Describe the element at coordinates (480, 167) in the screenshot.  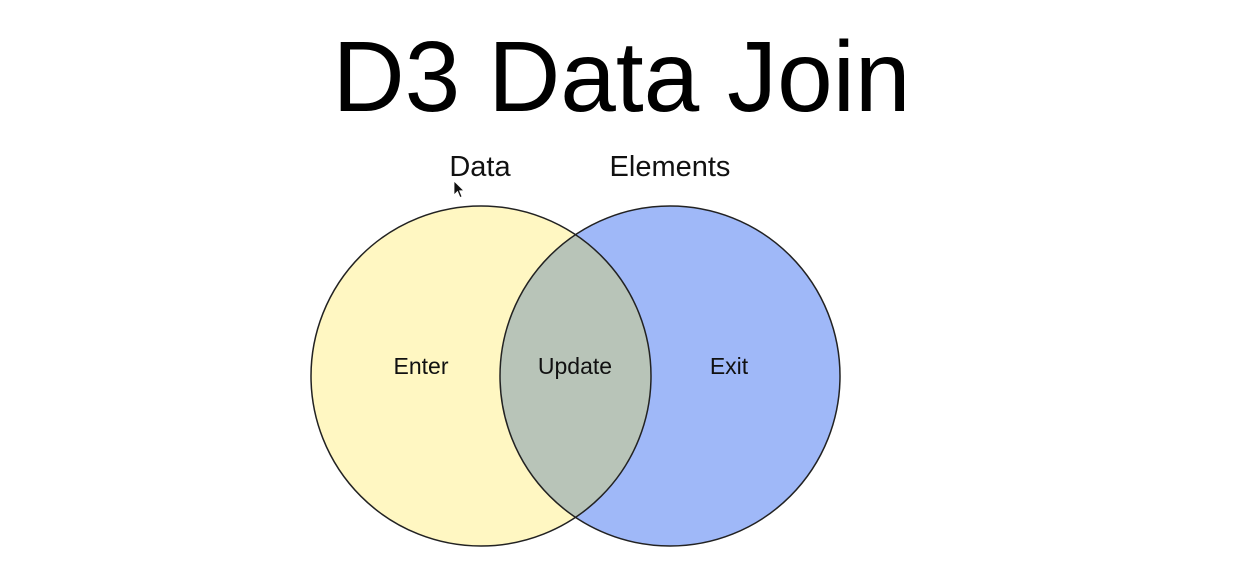
I see `set-label-data: Data` at that location.